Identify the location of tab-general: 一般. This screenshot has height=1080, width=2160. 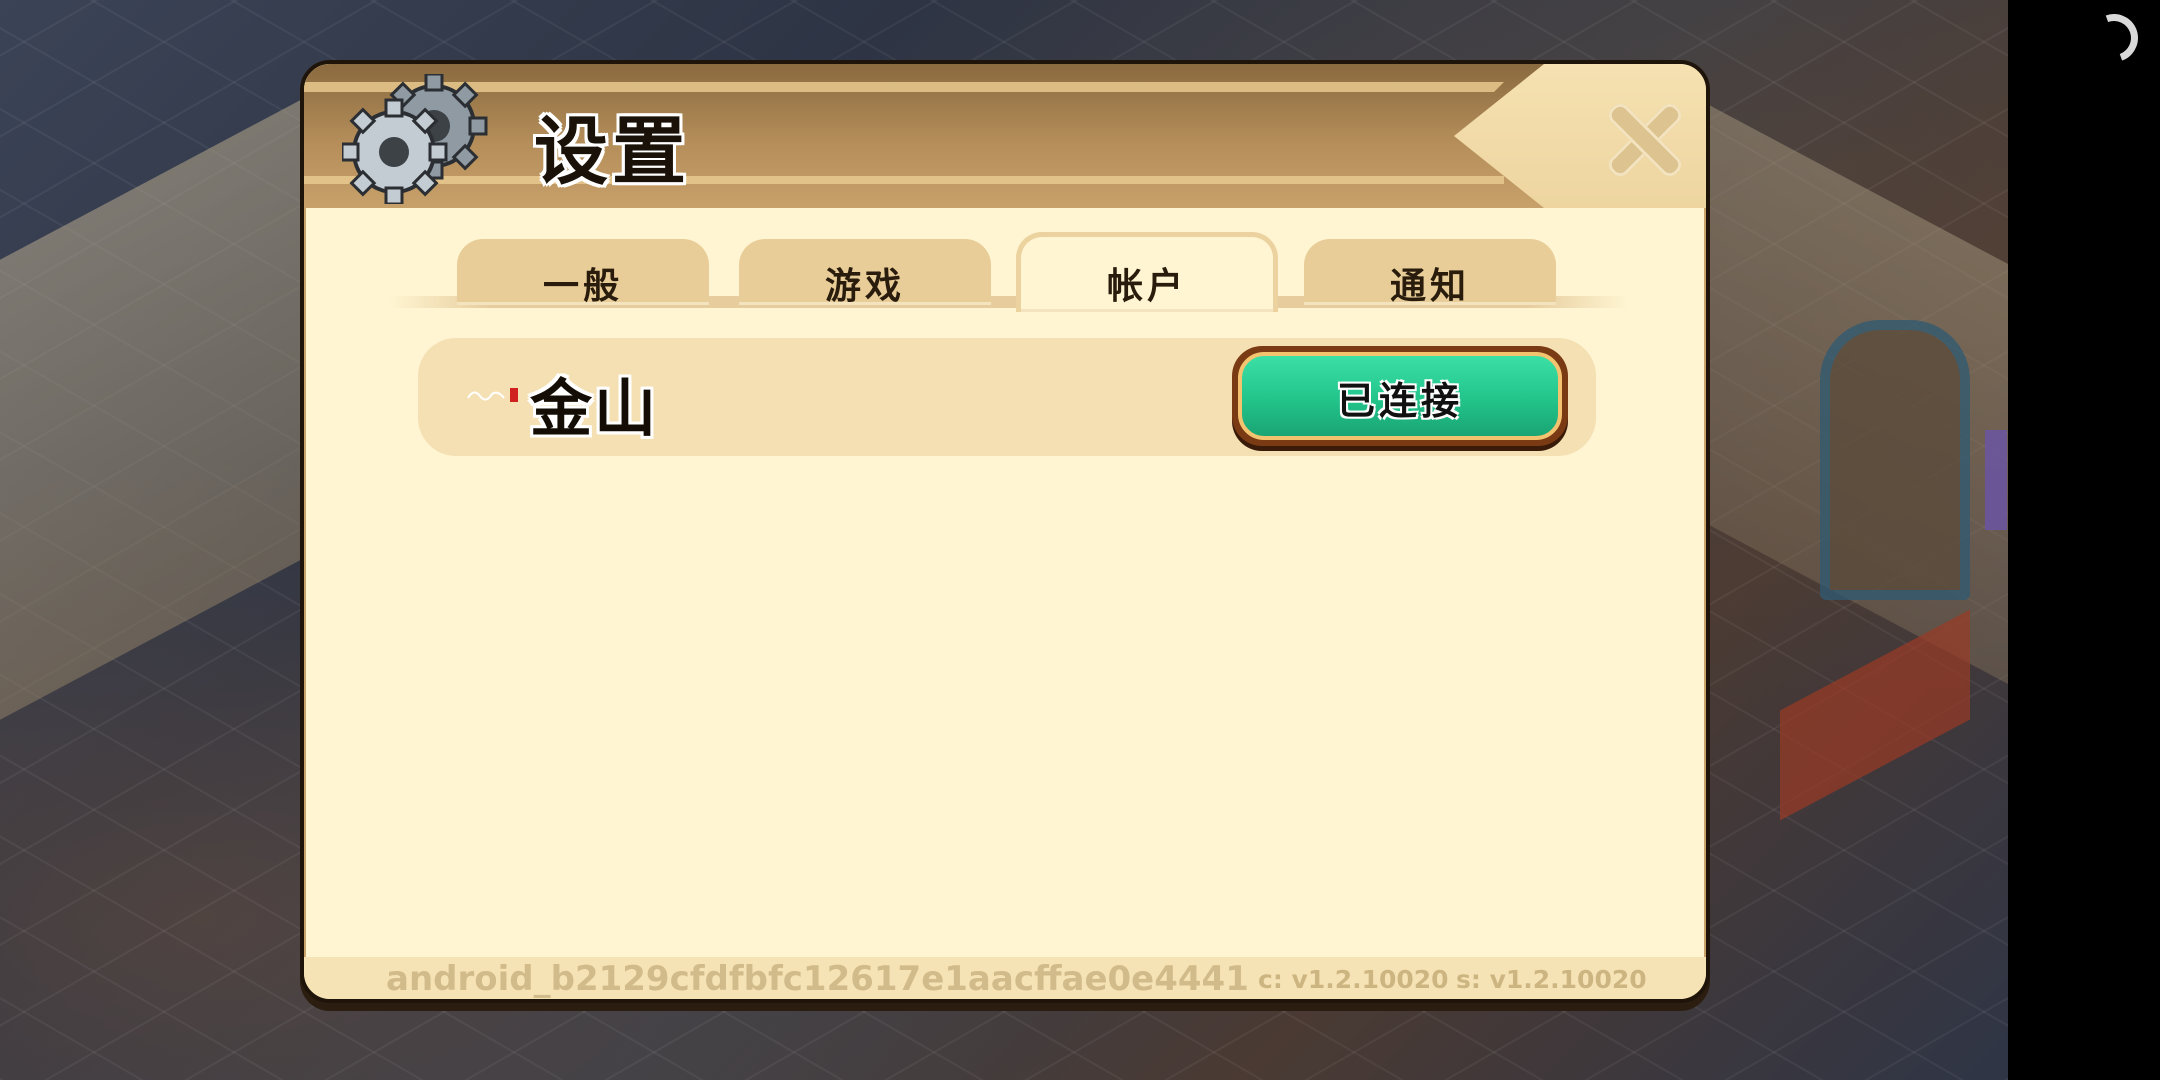
(583, 273).